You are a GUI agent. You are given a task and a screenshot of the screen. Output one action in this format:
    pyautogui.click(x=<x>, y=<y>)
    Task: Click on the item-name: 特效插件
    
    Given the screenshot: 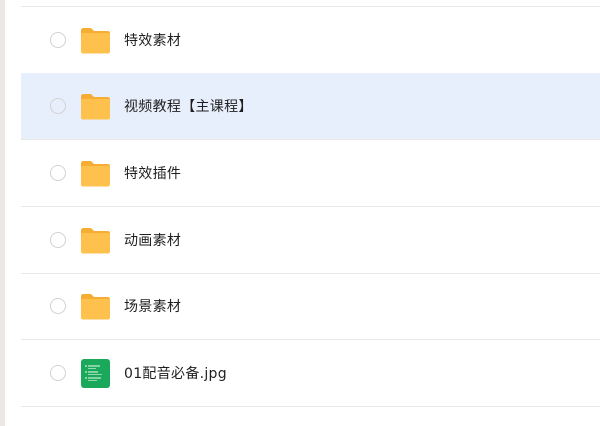 What is the action you would take?
    pyautogui.click(x=153, y=174)
    